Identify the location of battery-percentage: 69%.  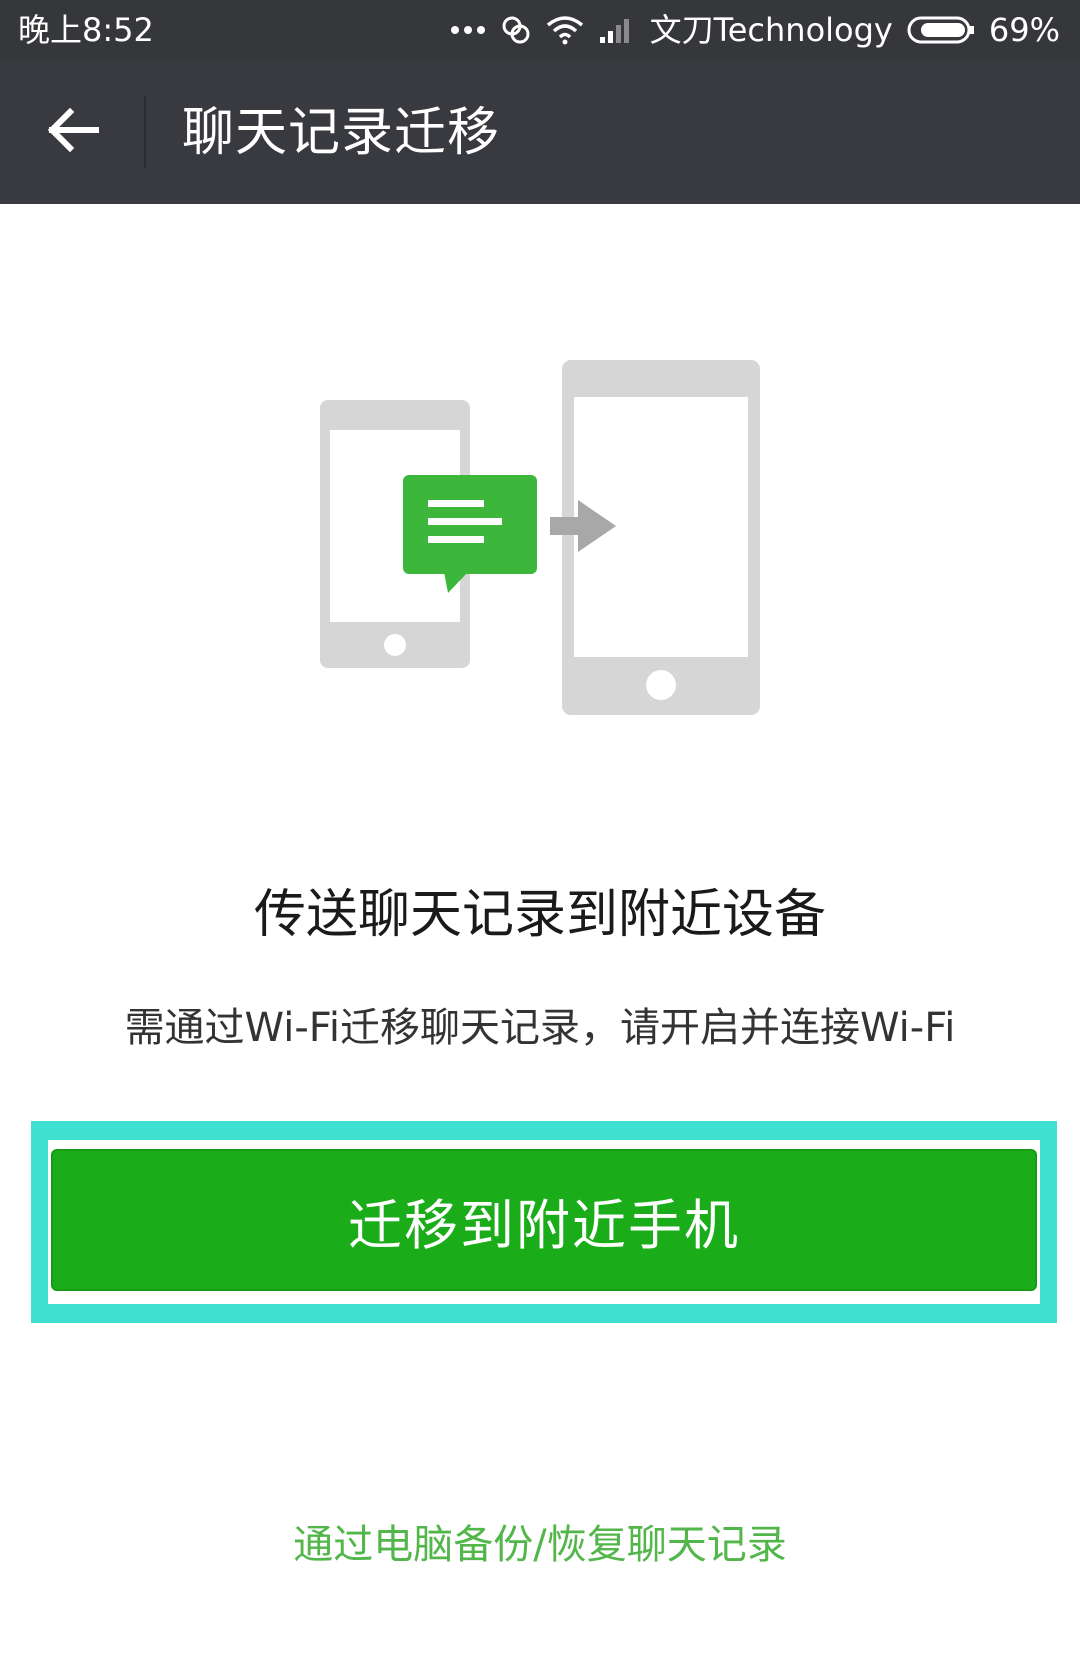
(1024, 30).